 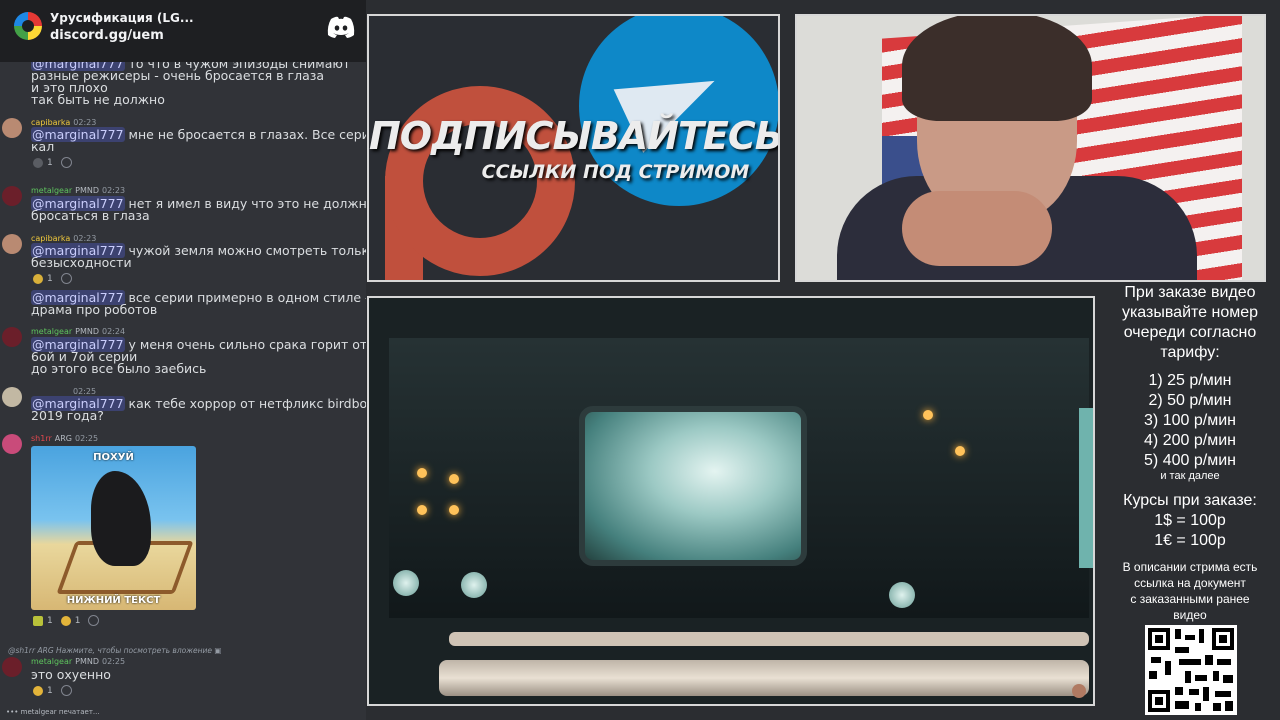 I want to click on tariff-item: 3) 100 р/мин, so click(x=1190, y=420).